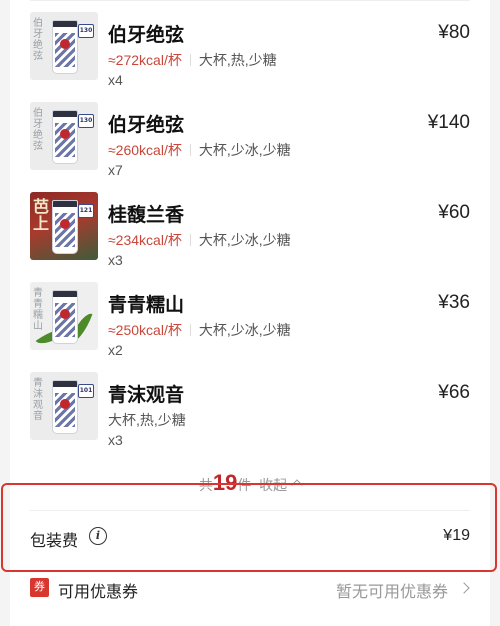 This screenshot has height=626, width=500. What do you see at coordinates (192, 60) in the screenshot?
I see `item-meta: ≈272kcal/杯 大杯,热,少糖` at bounding box center [192, 60].